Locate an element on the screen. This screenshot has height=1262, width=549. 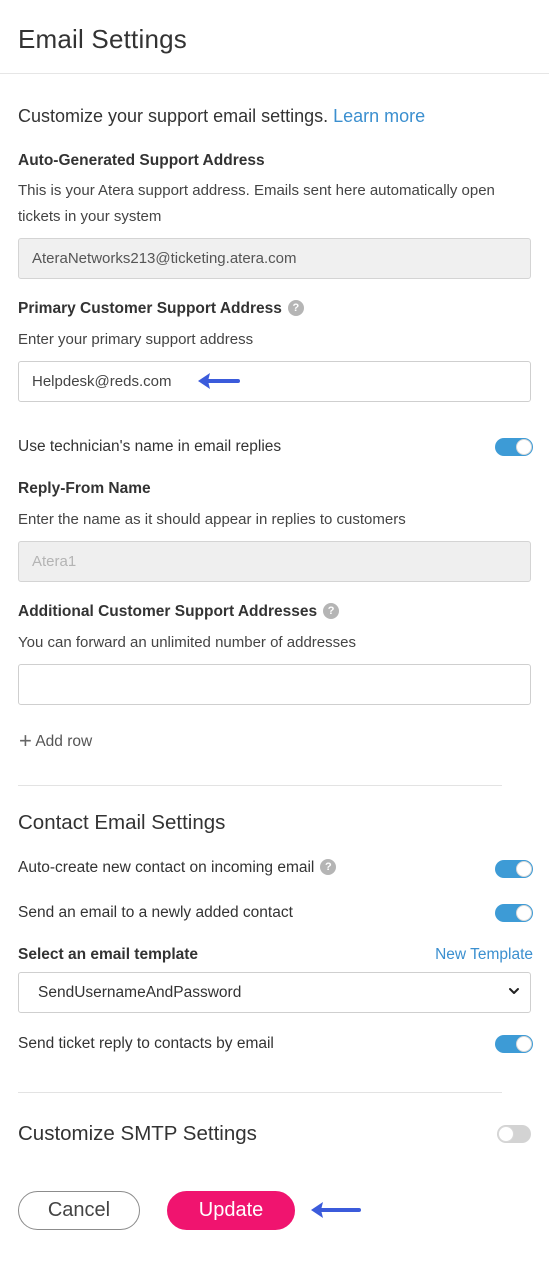
update-button: Update is located at coordinates (231, 1210).